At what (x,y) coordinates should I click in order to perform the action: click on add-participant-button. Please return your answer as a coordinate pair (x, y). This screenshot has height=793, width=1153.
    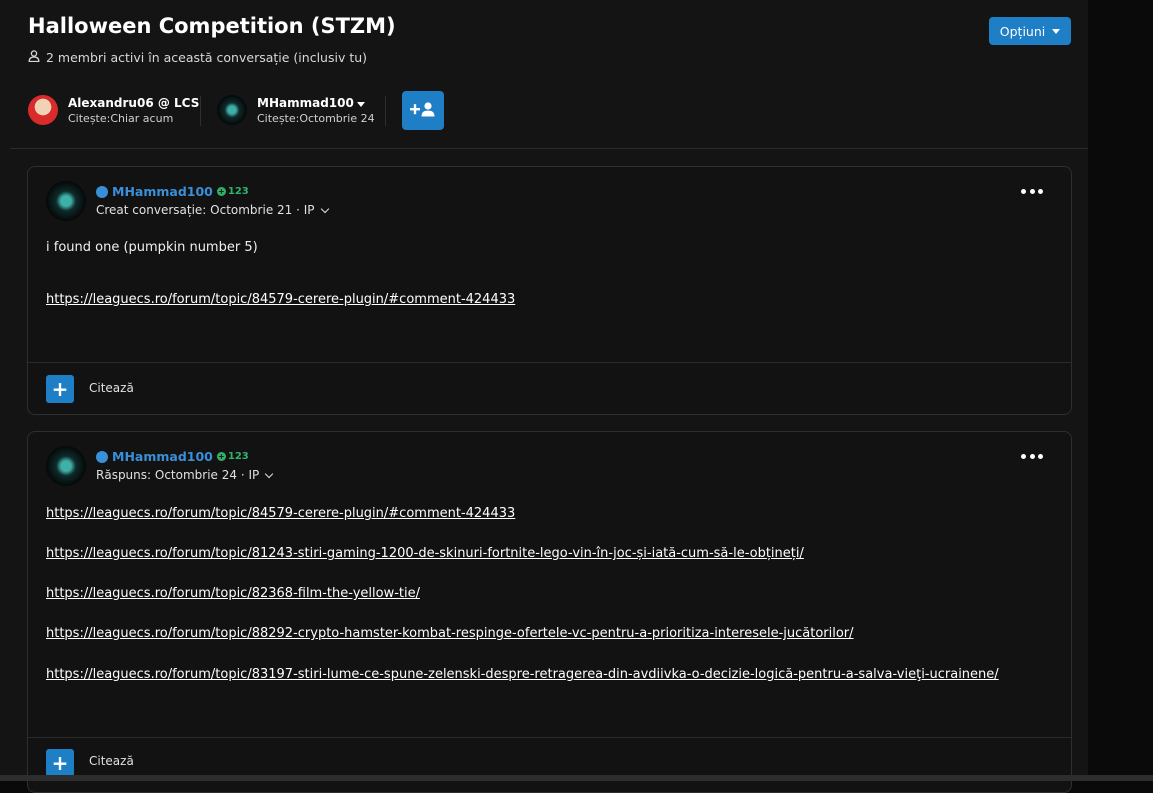
    Looking at the image, I should click on (423, 110).